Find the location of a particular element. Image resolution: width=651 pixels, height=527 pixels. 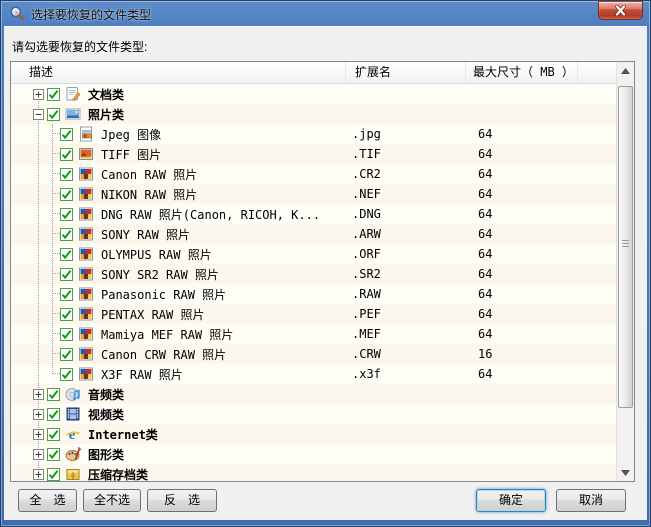

table-row: 图形类 is located at coordinates (314, 454).